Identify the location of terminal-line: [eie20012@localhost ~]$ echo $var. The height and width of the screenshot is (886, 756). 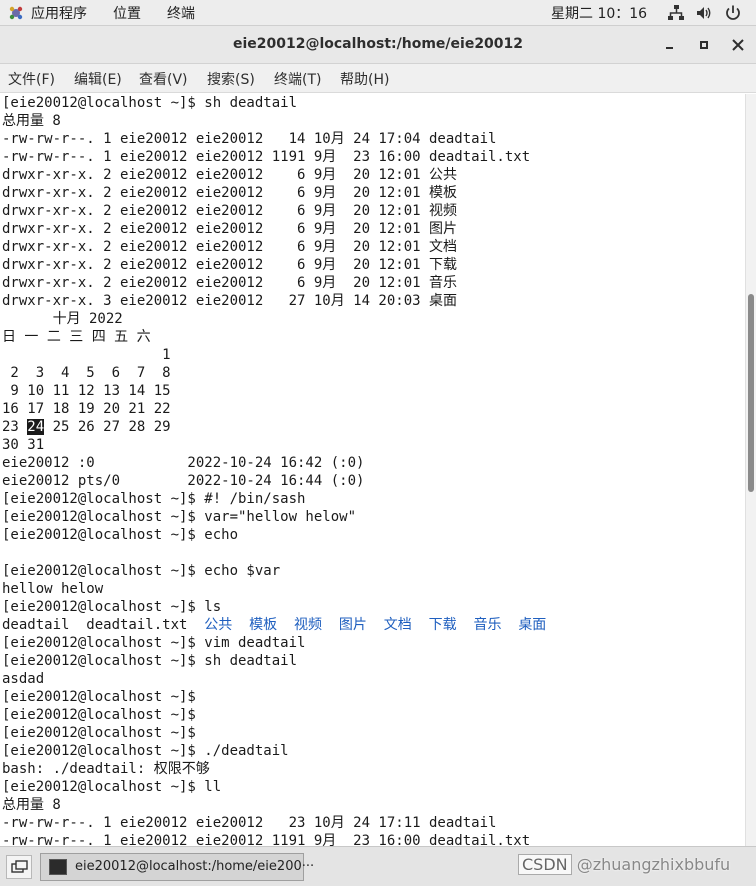
(141, 571).